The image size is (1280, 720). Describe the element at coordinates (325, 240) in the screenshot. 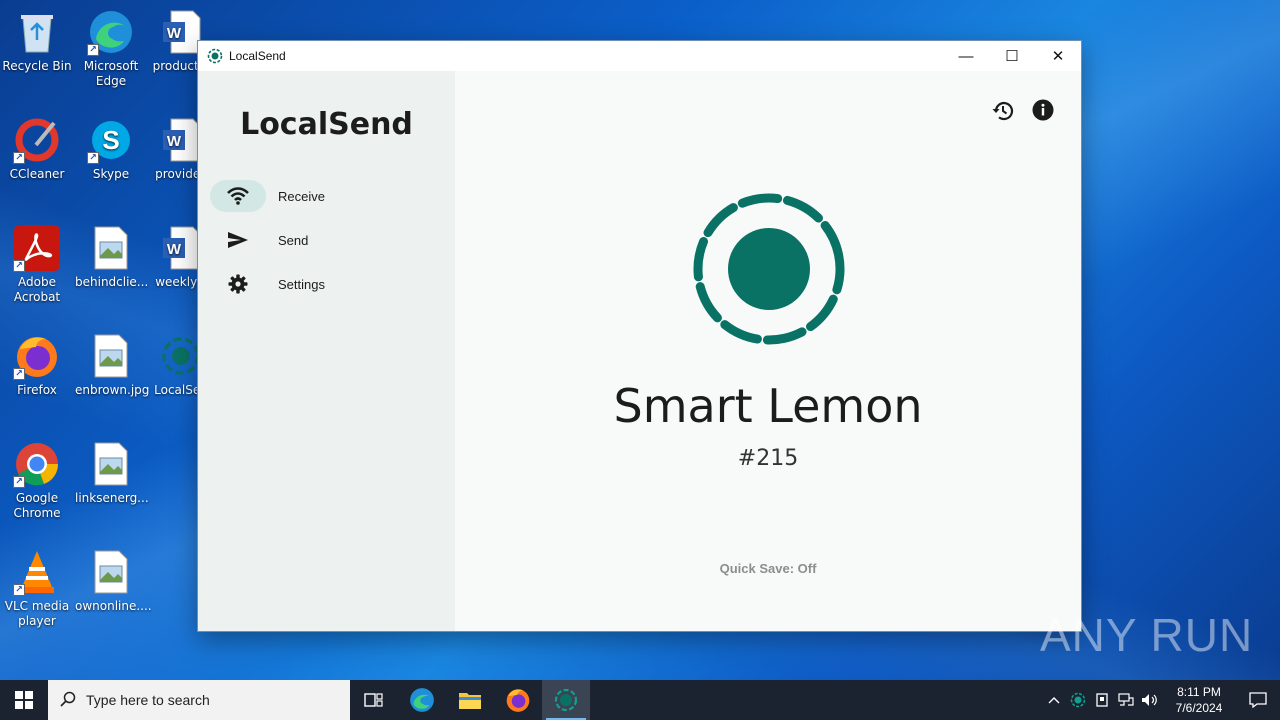

I see `sidebar-item-send: Send` at that location.